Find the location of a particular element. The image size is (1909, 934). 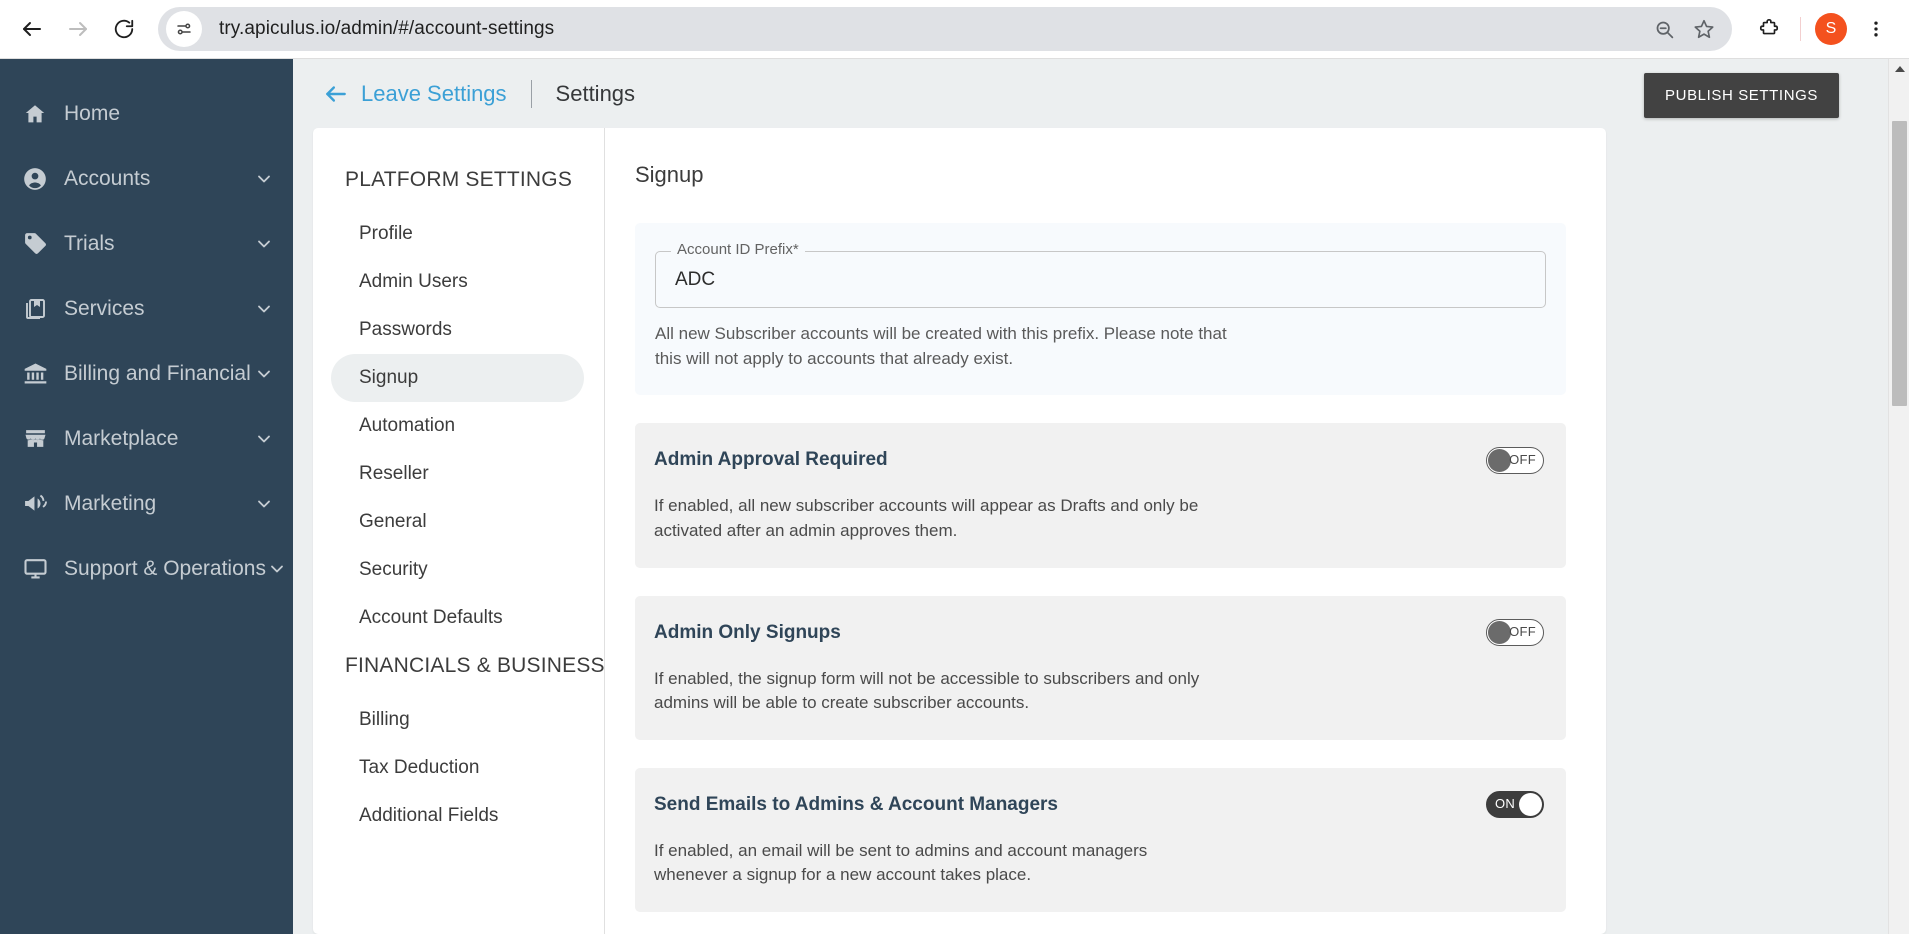

sidebar-item-label: Accounts is located at coordinates (107, 178).